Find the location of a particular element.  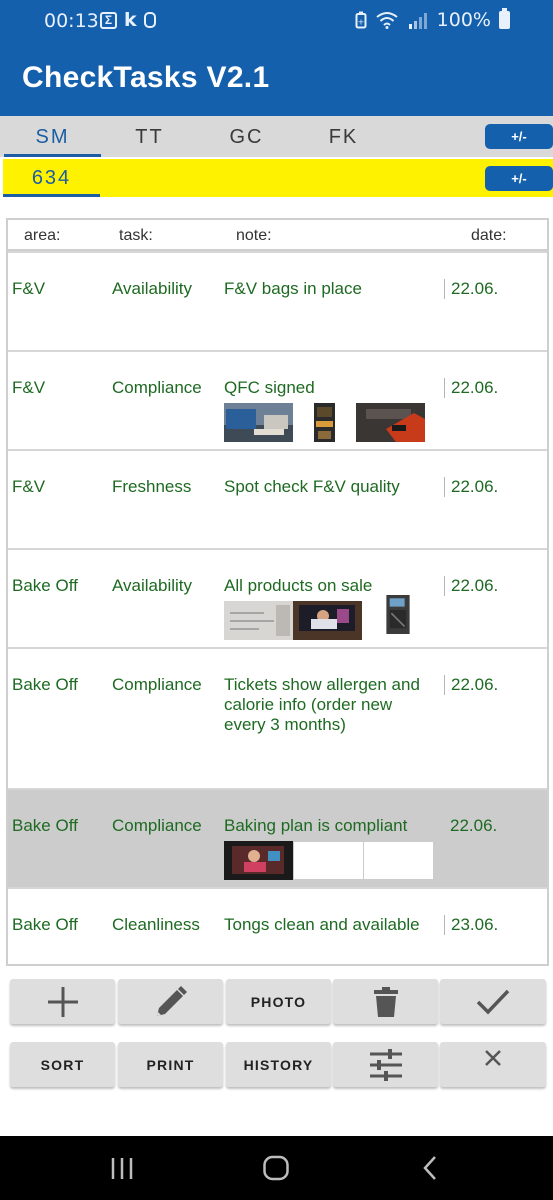

trash-icon is located at coordinates (385, 1001).